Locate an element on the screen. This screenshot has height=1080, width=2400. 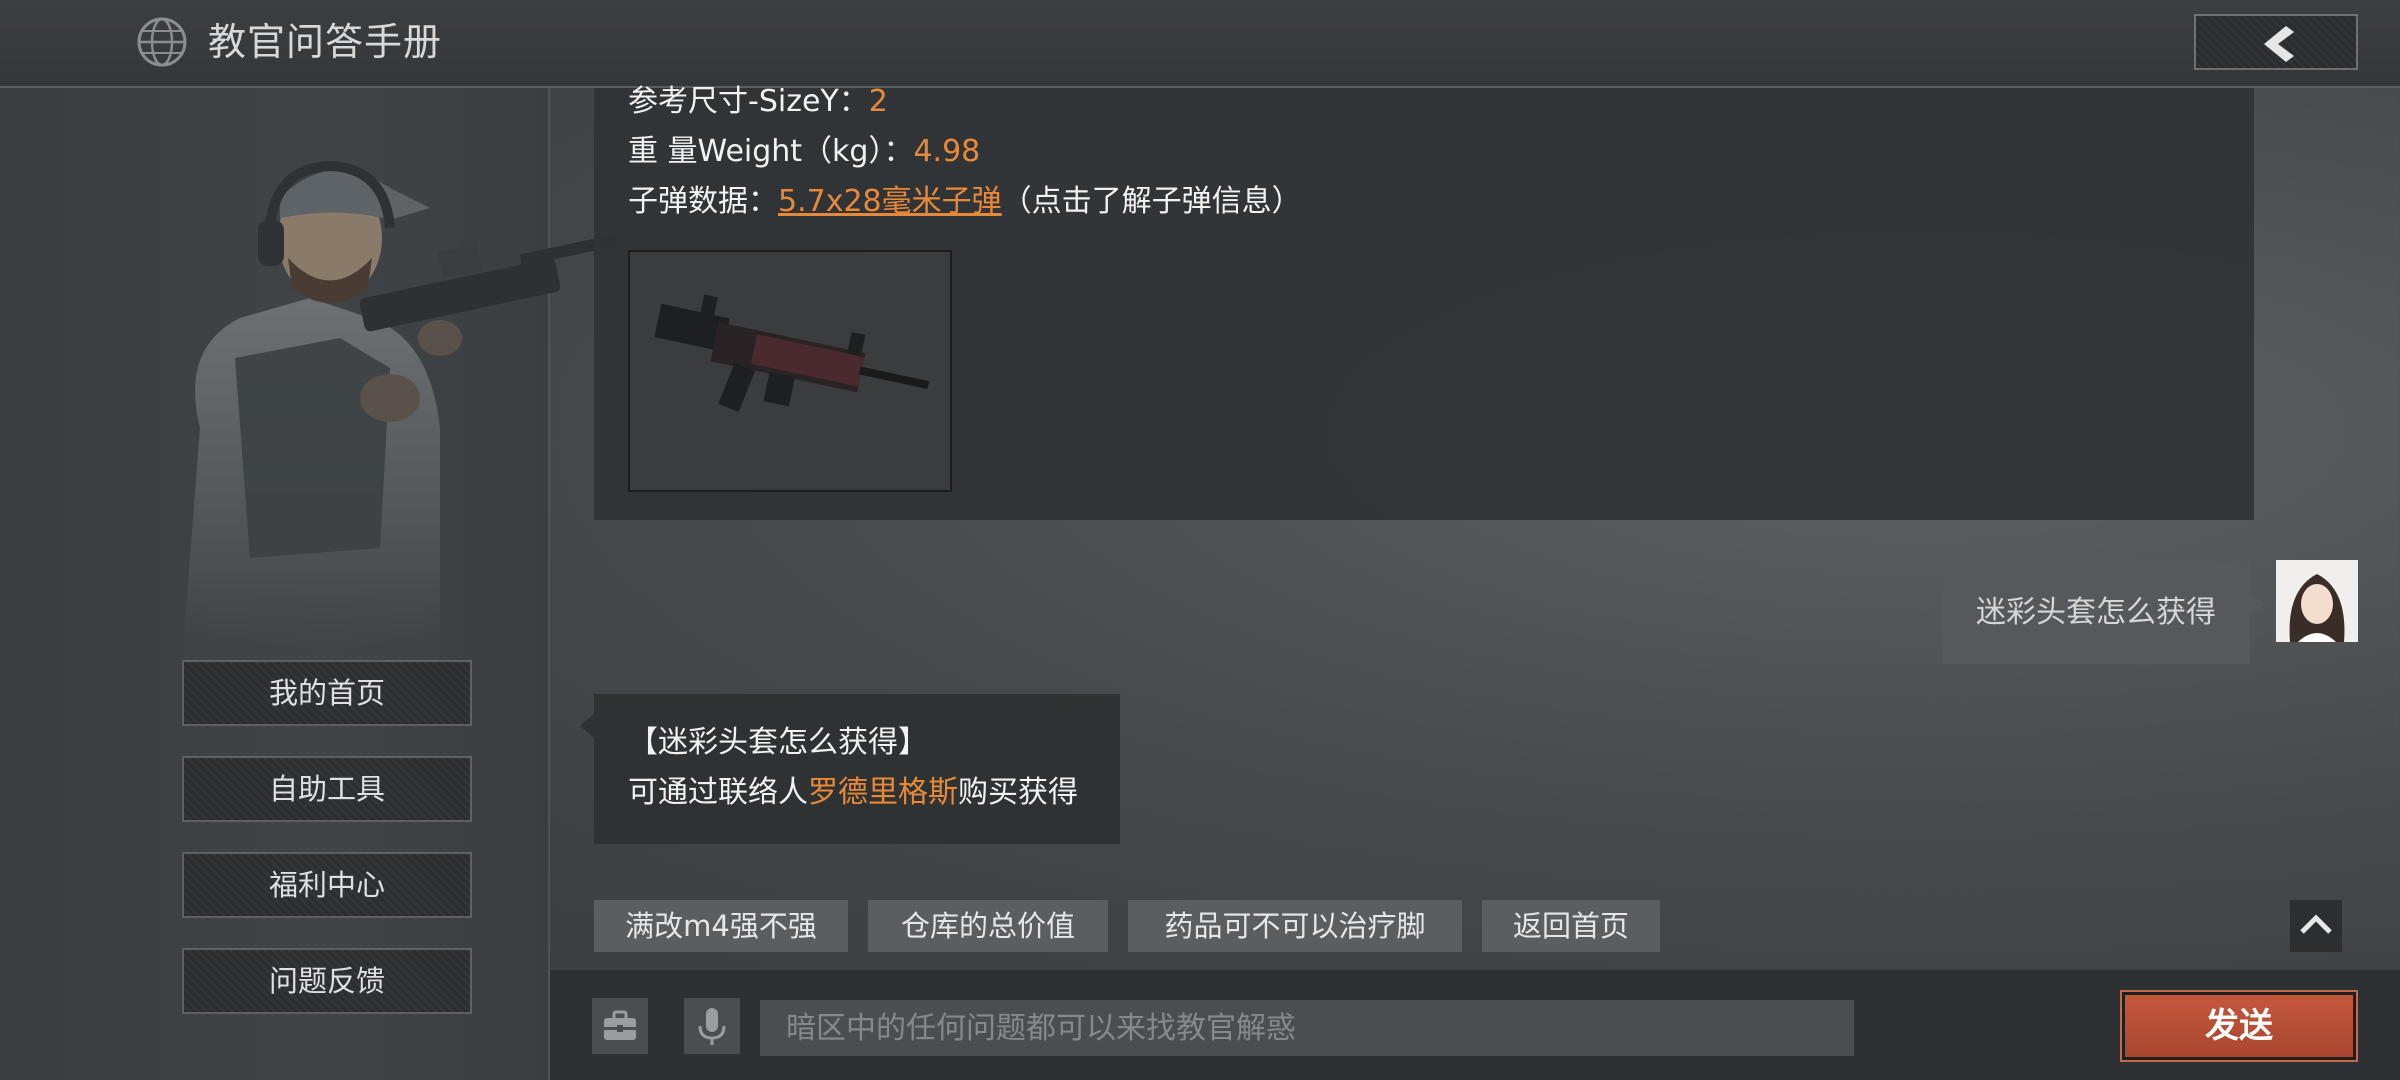
size-row: 参考尺寸-SizeY：2 is located at coordinates (758, 102).